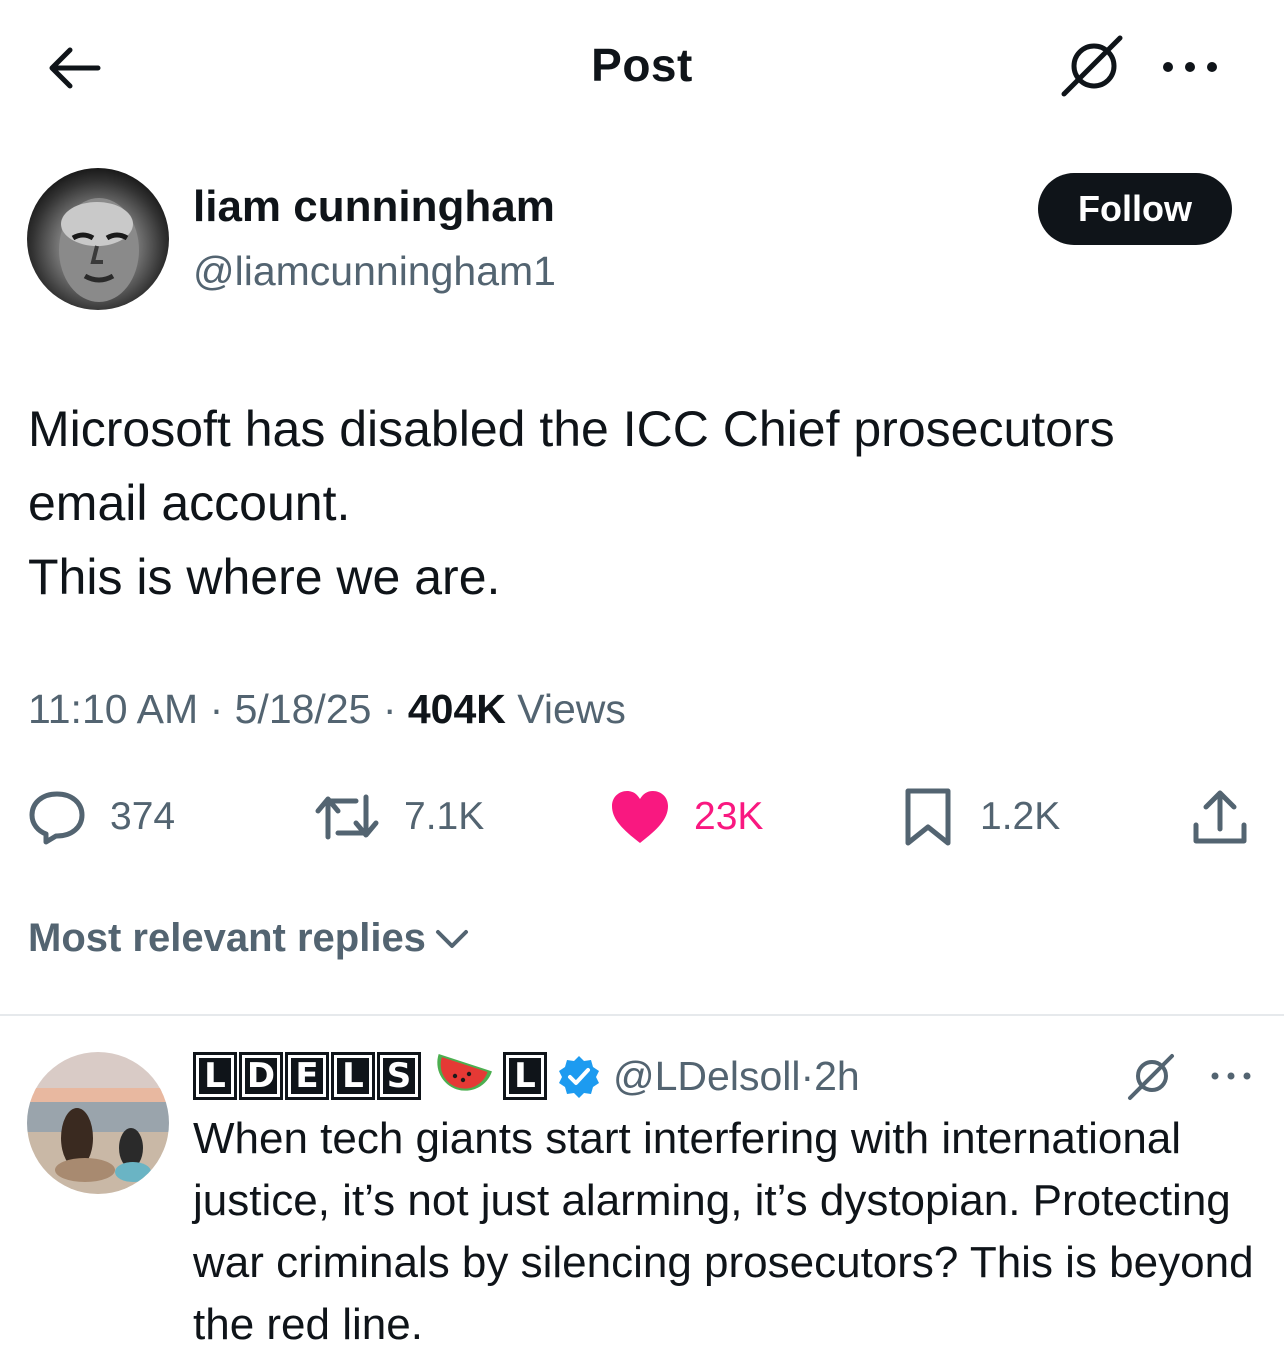  I want to click on more-options-button, so click(1190, 67).